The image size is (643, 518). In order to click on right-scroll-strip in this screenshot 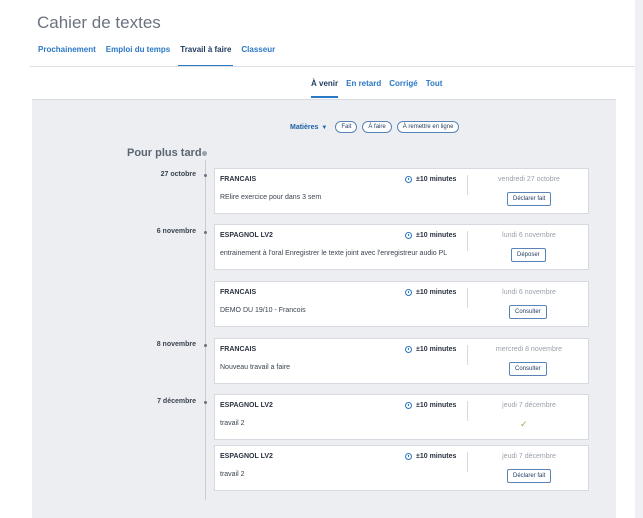, I will do `click(639, 259)`.